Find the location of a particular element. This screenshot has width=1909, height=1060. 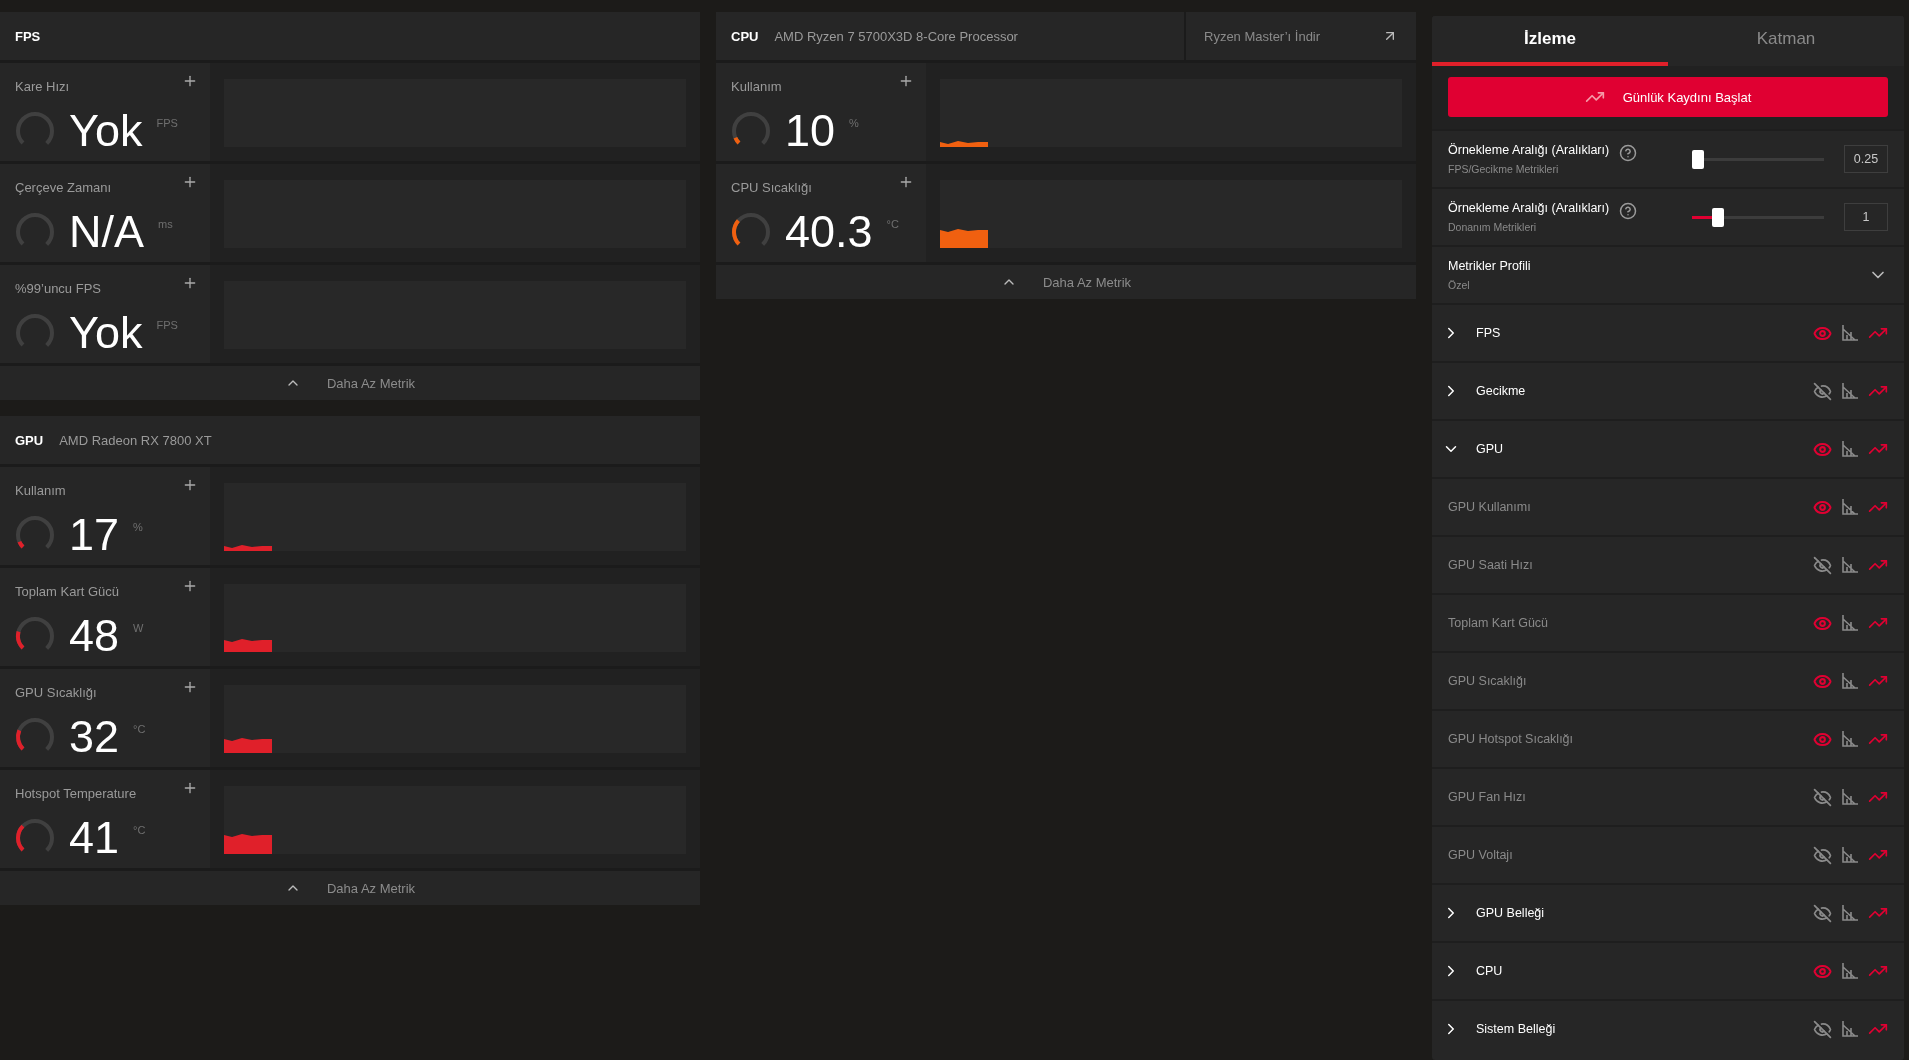

metric-unit: W is located at coordinates (138, 628).